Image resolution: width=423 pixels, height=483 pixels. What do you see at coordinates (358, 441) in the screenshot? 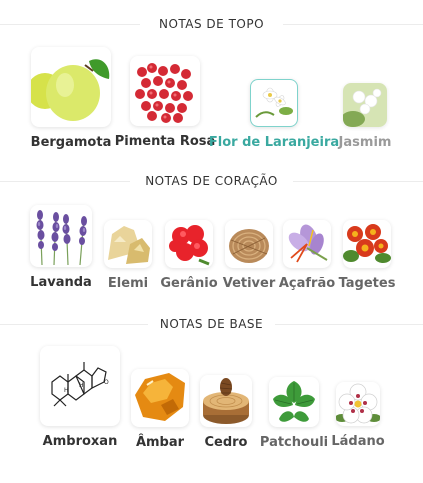
I see `note-label: Ládano` at bounding box center [358, 441].